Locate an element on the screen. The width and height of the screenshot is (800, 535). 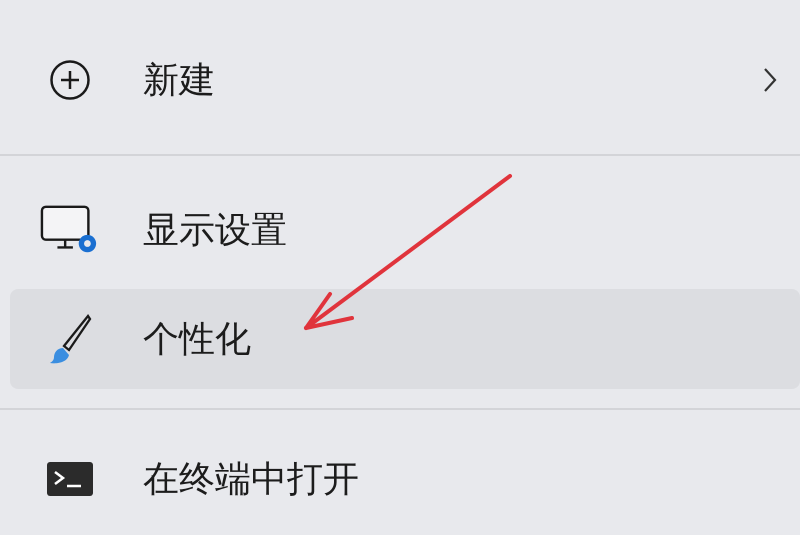
brush-icon is located at coordinates (70, 339).